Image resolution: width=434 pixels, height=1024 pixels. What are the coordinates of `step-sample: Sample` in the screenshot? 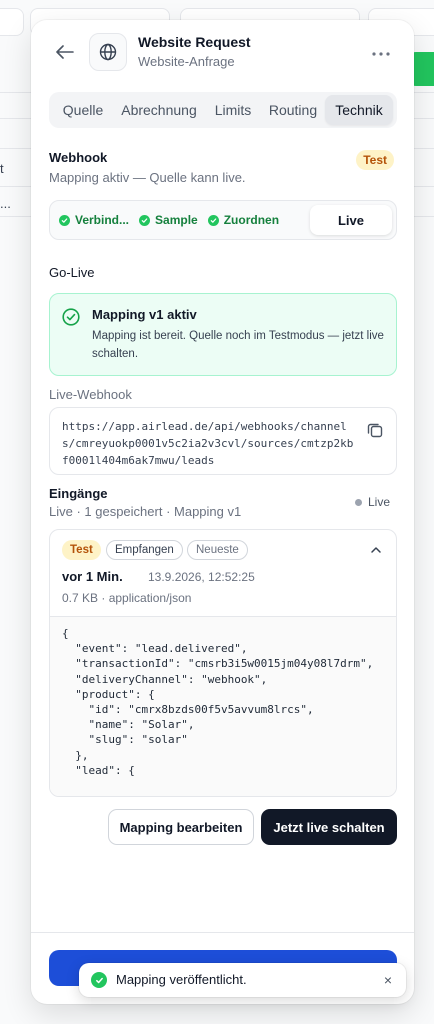 It's located at (168, 220).